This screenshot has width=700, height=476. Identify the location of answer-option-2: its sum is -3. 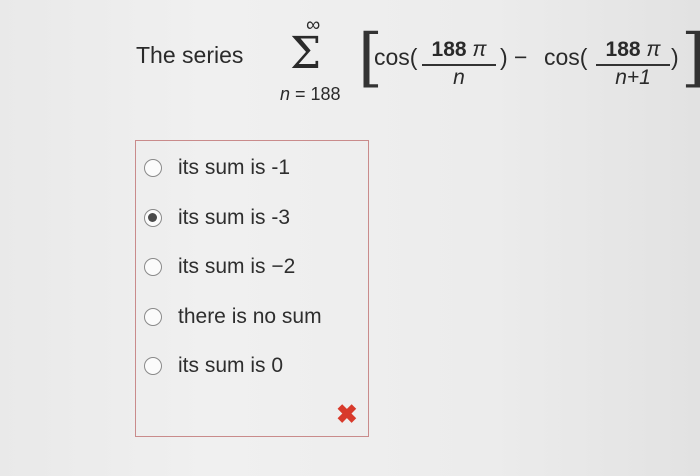
(217, 218).